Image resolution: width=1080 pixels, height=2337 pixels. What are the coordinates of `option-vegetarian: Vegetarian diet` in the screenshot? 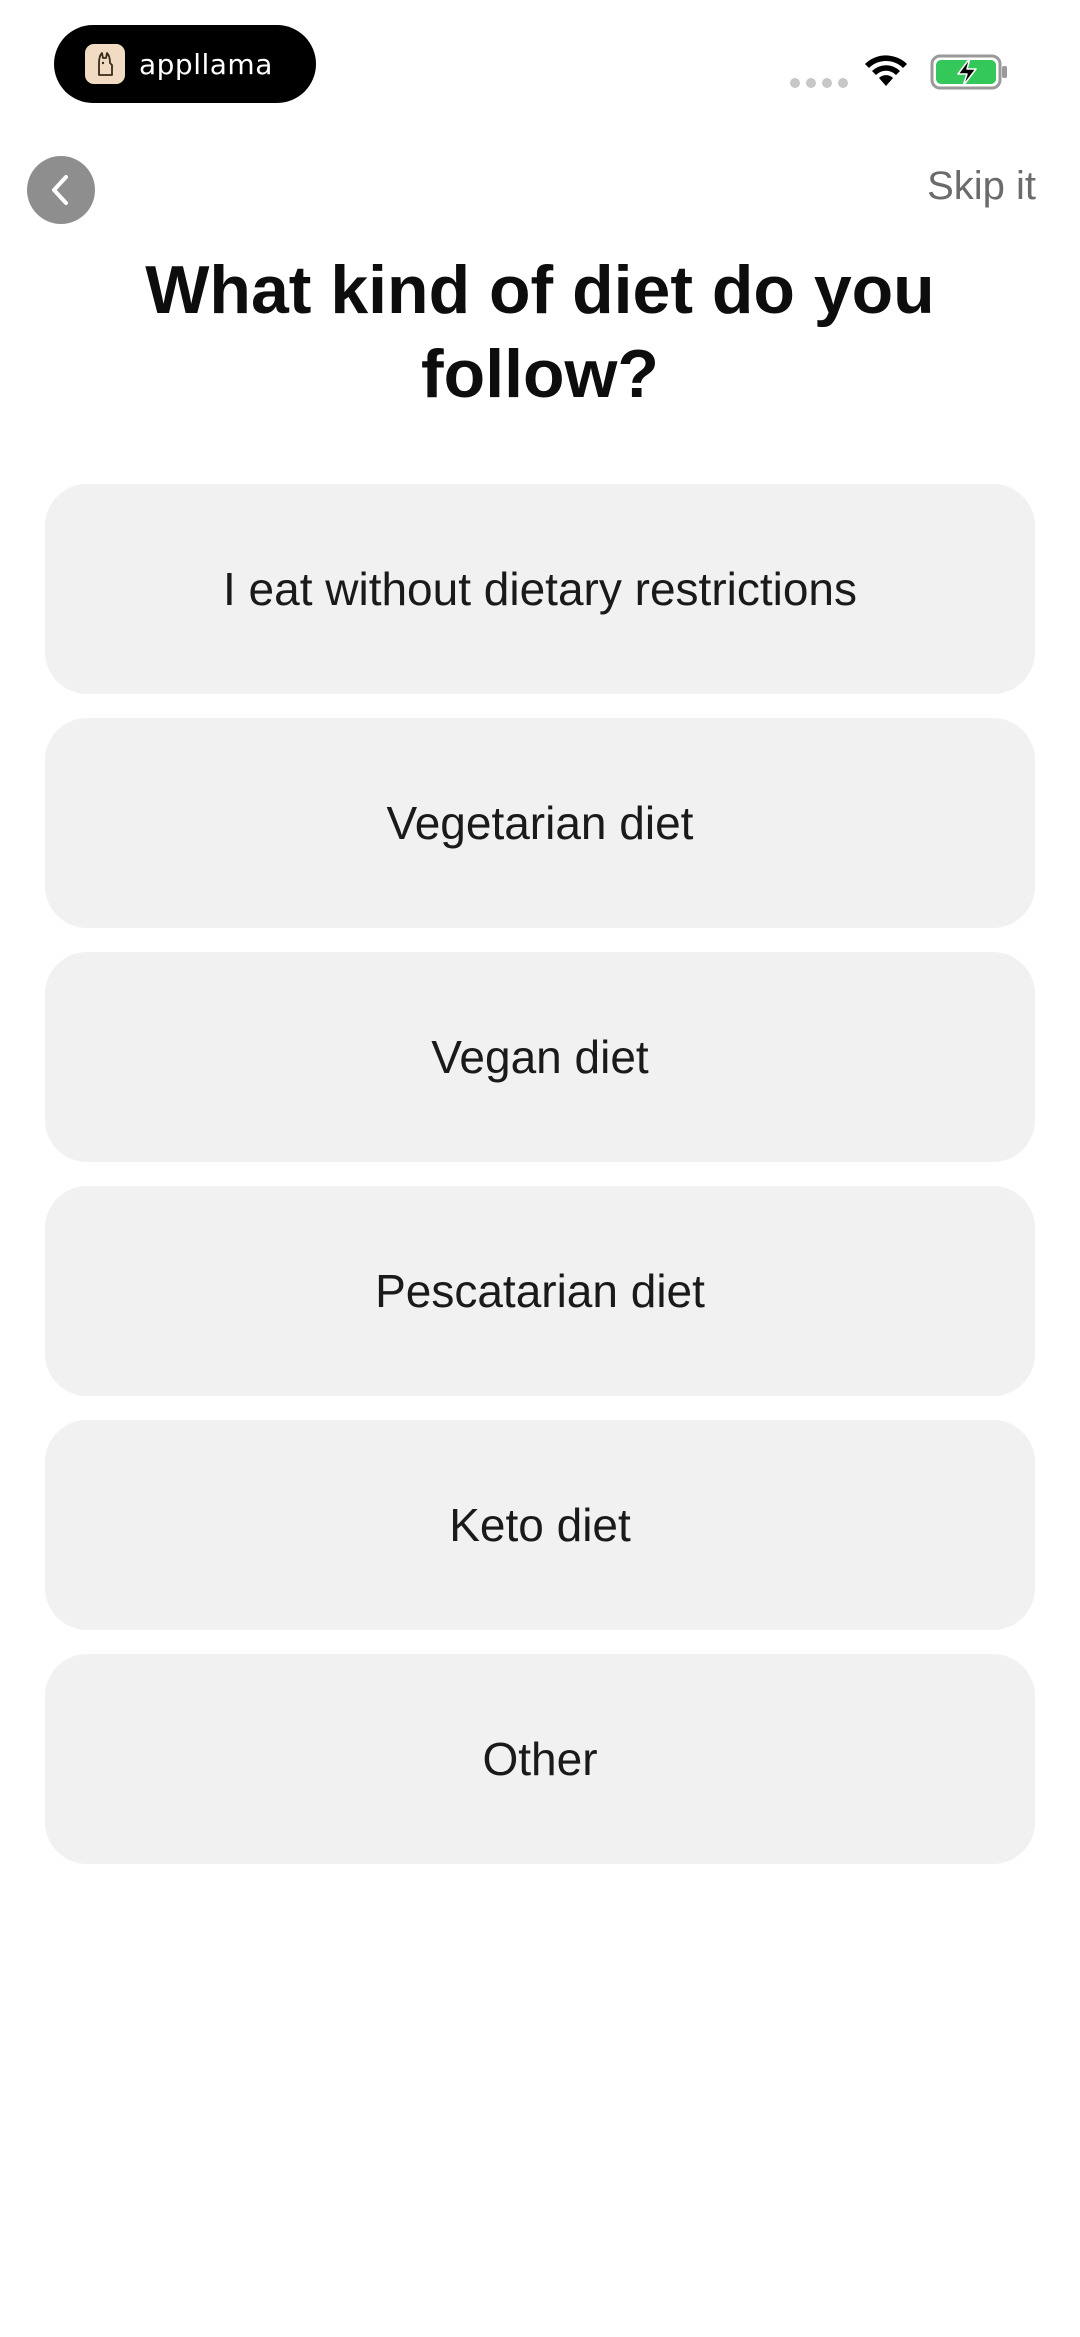 It's located at (540, 823).